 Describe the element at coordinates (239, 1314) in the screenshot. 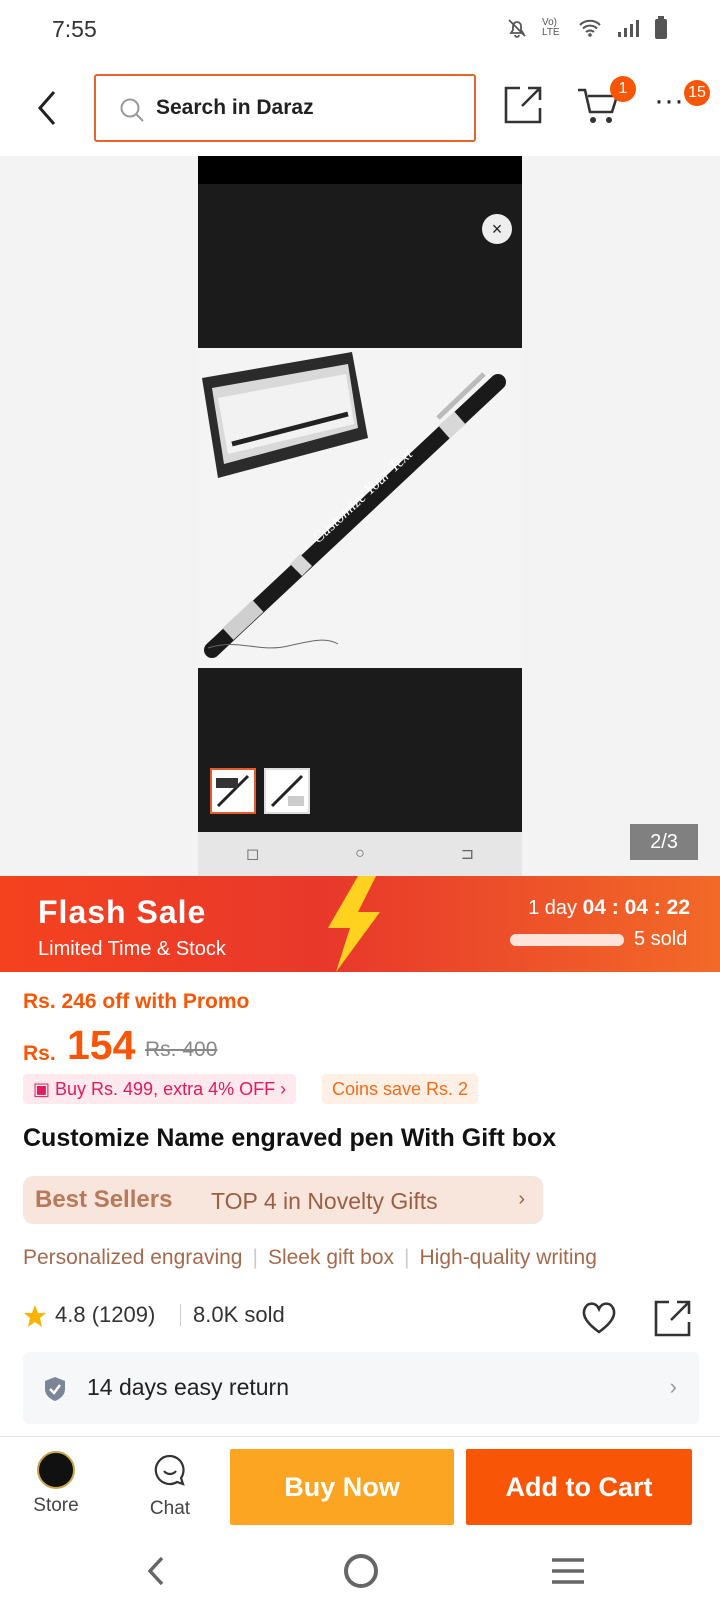

I see `sold-count: 8.0K sold` at that location.